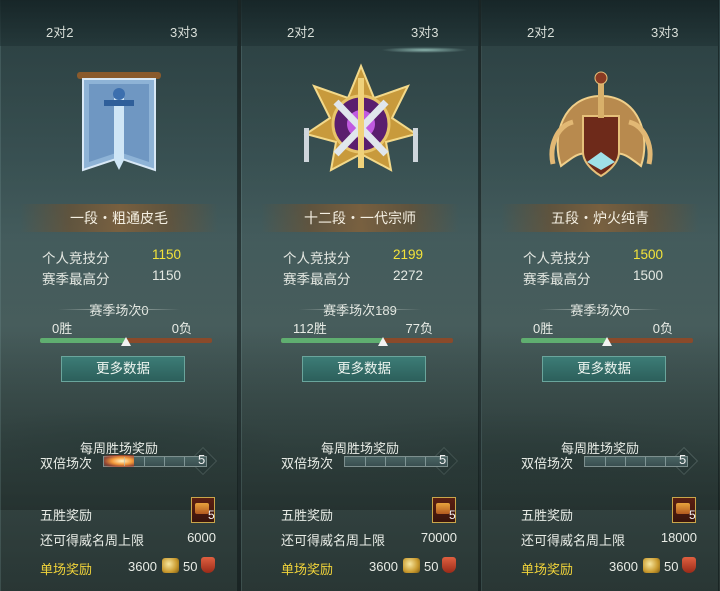 The width and height of the screenshot is (720, 591). Describe the element at coordinates (167, 254) in the screenshot. I see `personal-score-value: 1150` at that location.